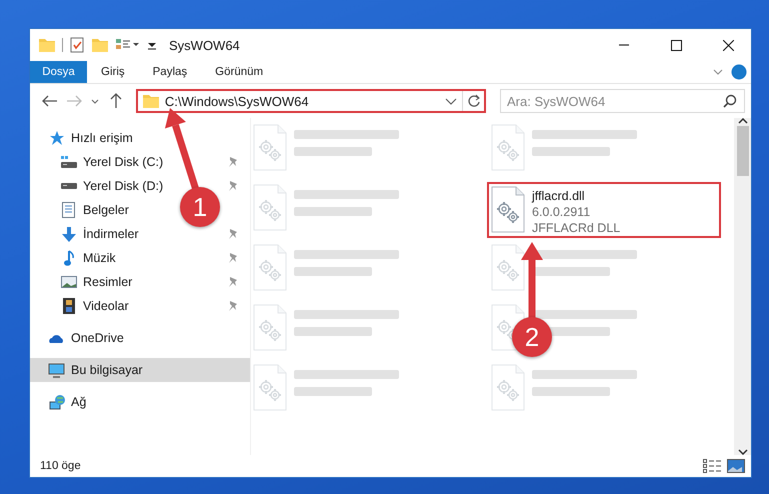  What do you see at coordinates (77, 45) in the screenshot?
I see `properties-icon` at bounding box center [77, 45].